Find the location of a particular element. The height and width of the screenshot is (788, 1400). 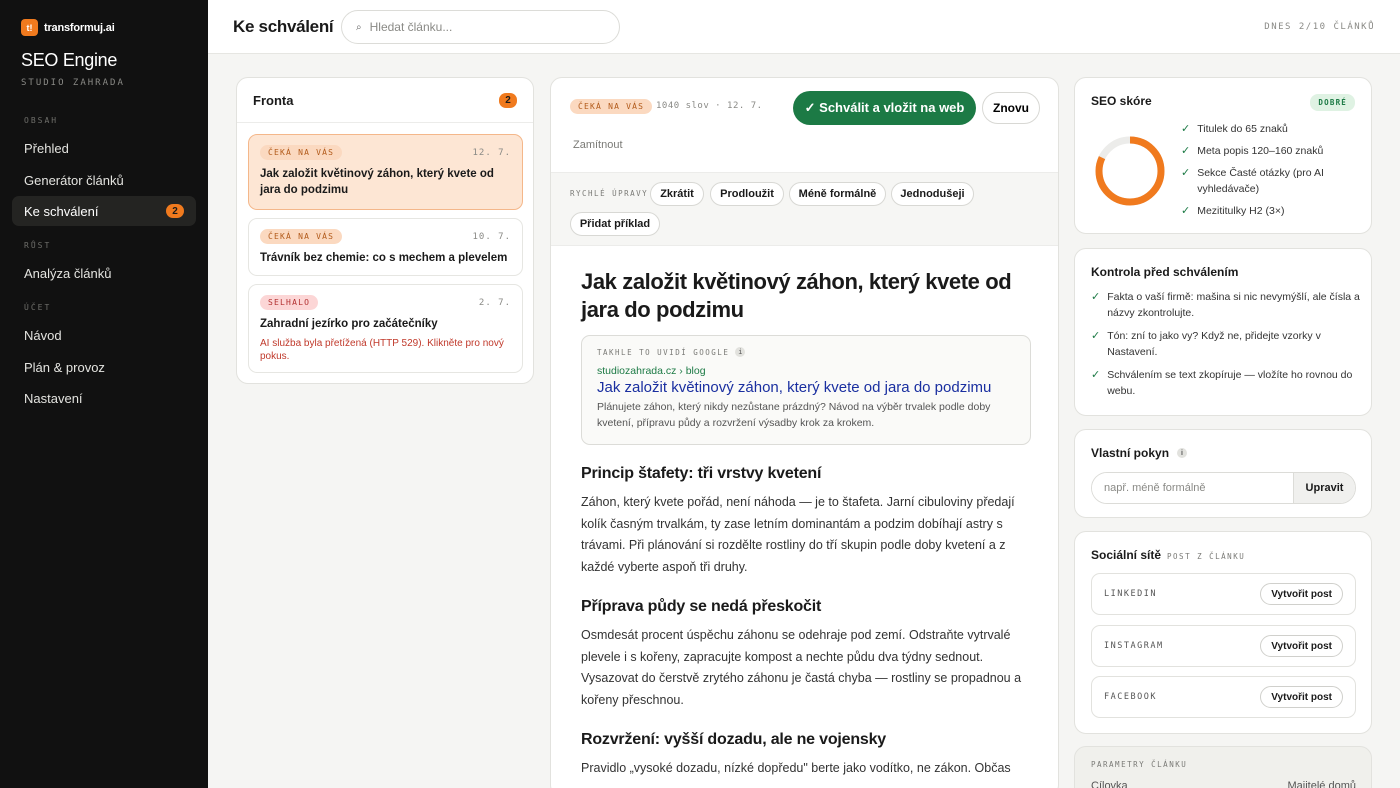

search-box: ⌕ is located at coordinates (480, 27).